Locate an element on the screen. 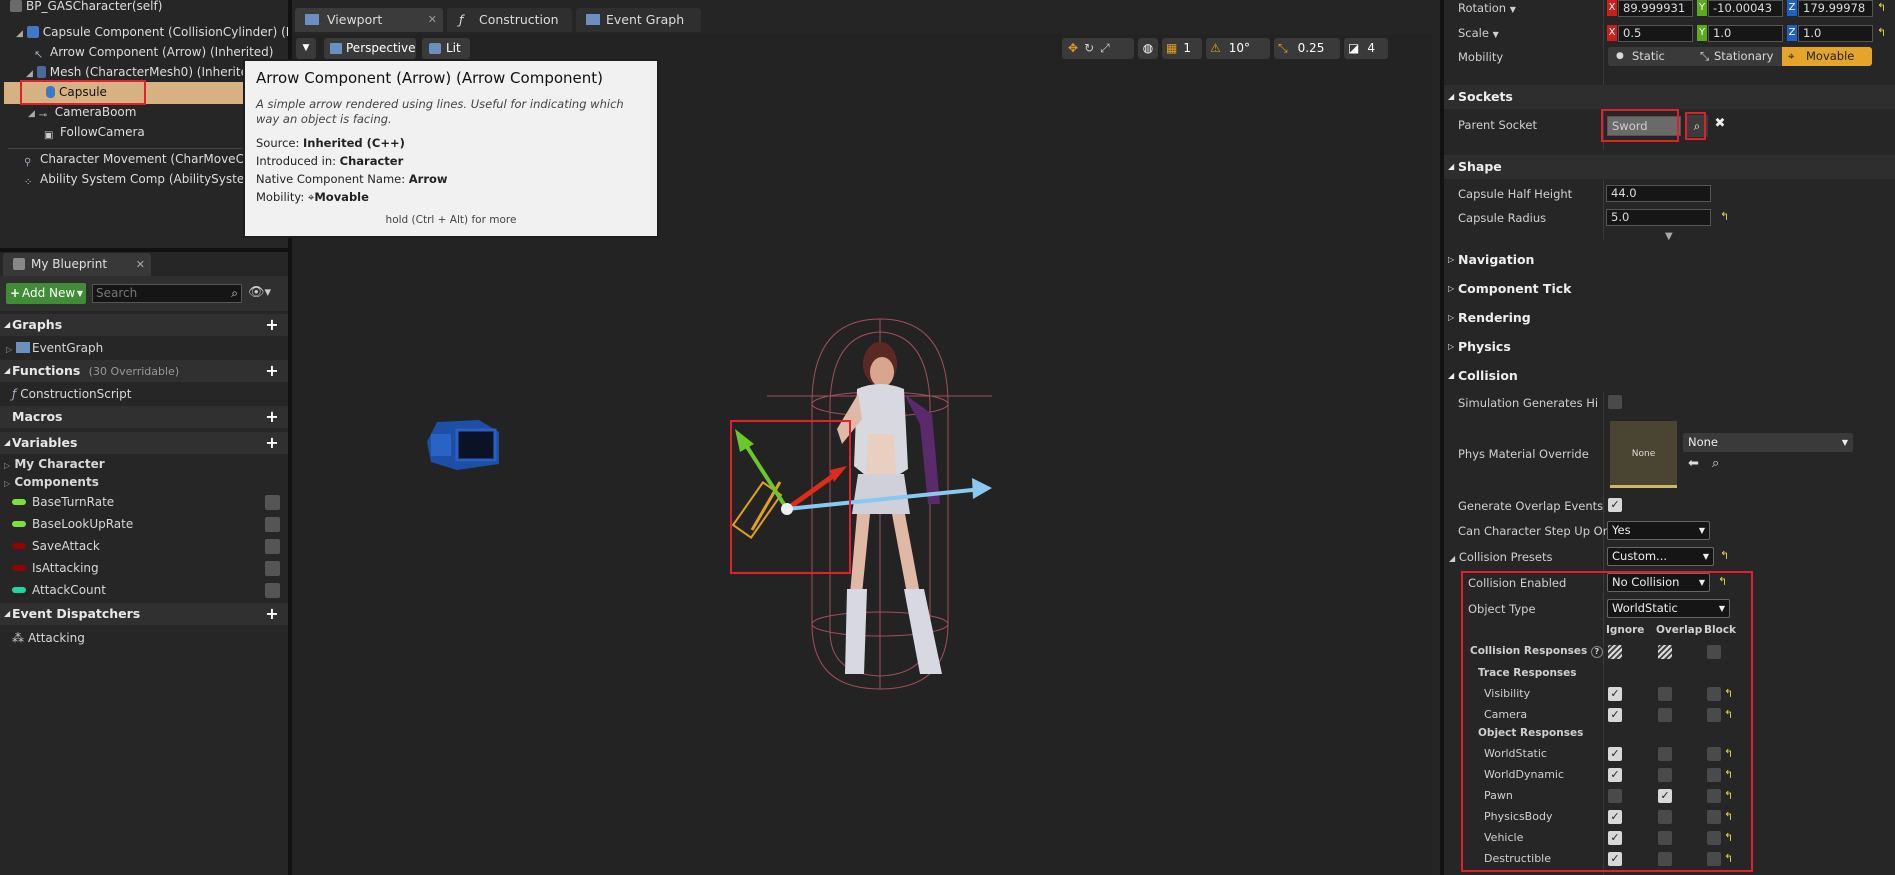 This screenshot has width=1895, height=875. category-shape: ◢ Shape is located at coordinates (1669, 167).